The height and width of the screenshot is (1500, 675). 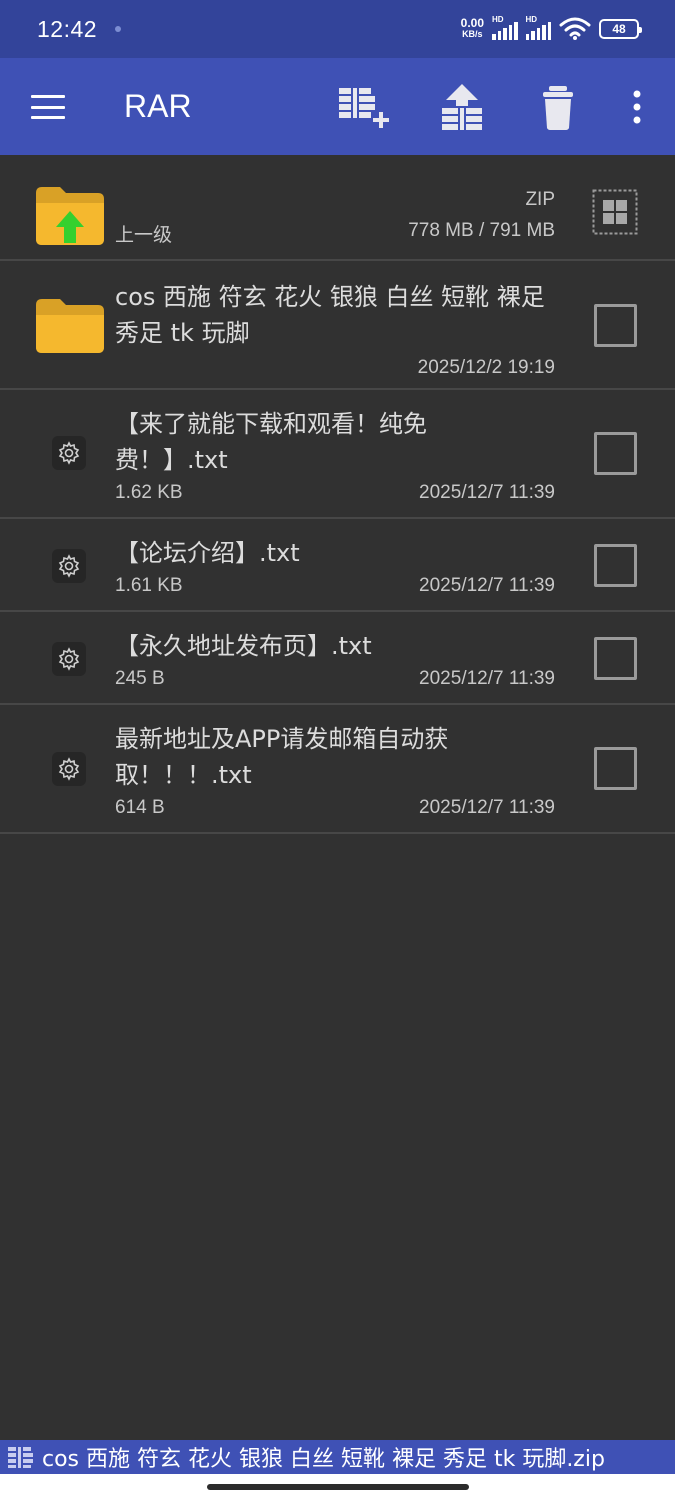 I want to click on delete-icon, so click(x=559, y=108).